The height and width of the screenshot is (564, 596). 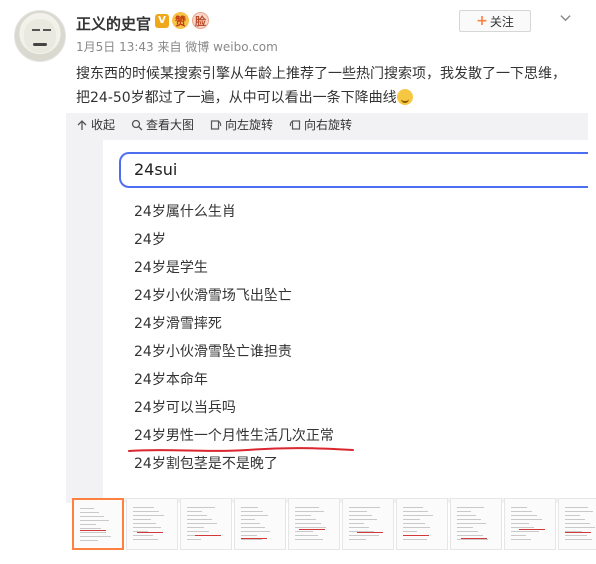 I want to click on suggestion-item: 24岁滑雪摔死, so click(x=178, y=324).